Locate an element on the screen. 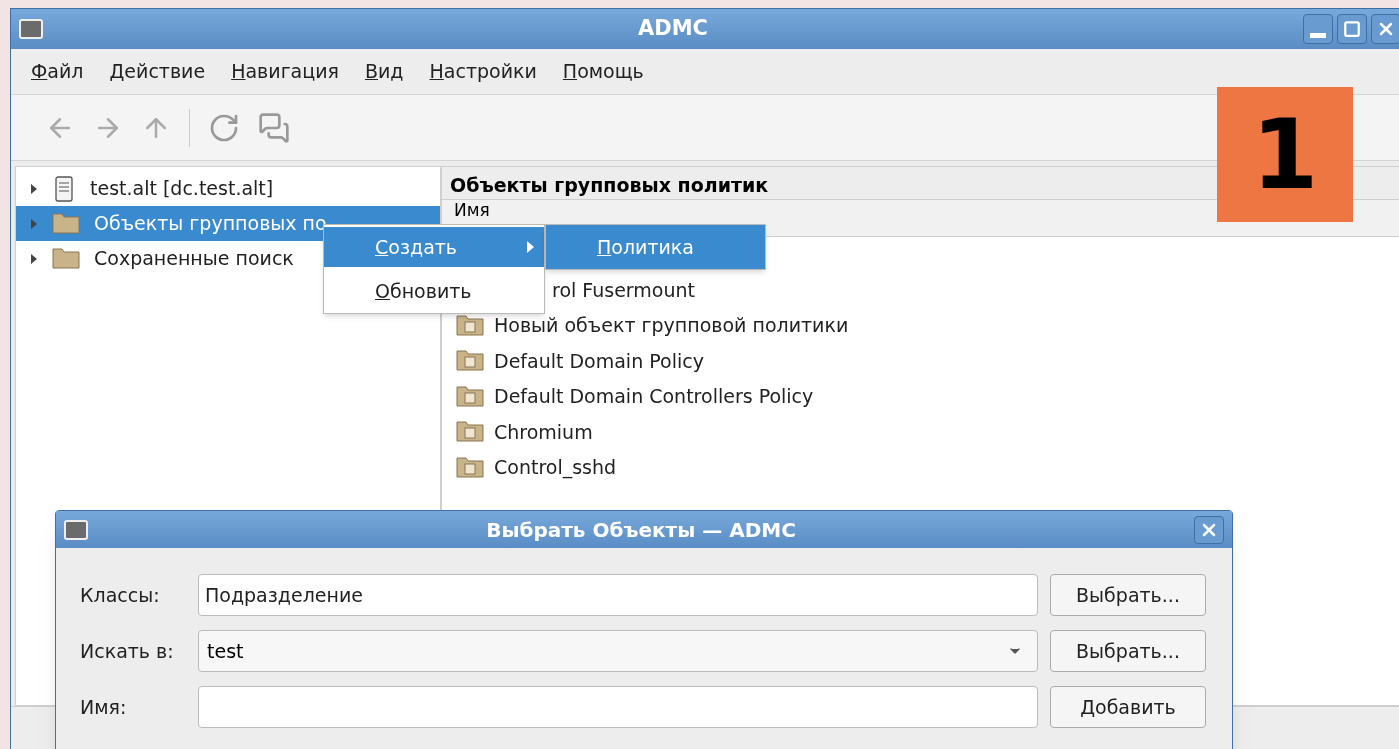 This screenshot has height=749, width=1399. column-header: Имя is located at coordinates (472, 210).